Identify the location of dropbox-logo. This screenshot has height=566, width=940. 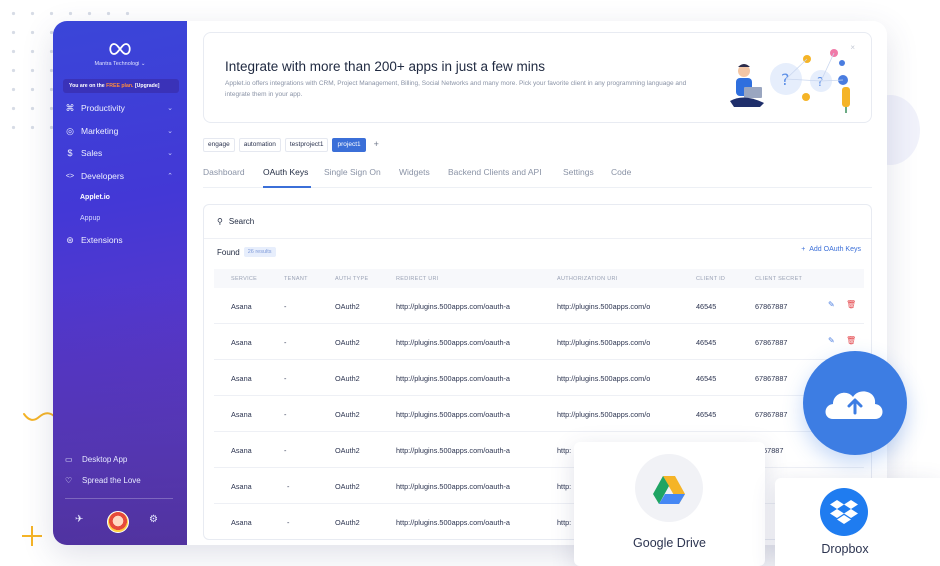
(844, 512).